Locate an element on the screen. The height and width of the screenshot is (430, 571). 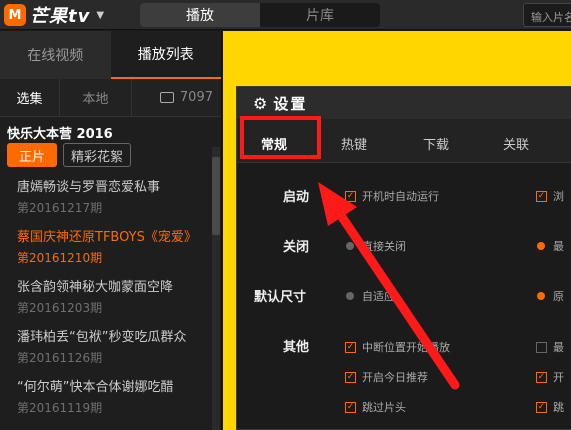
row-label-startup: 启动 is located at coordinates (296, 197).